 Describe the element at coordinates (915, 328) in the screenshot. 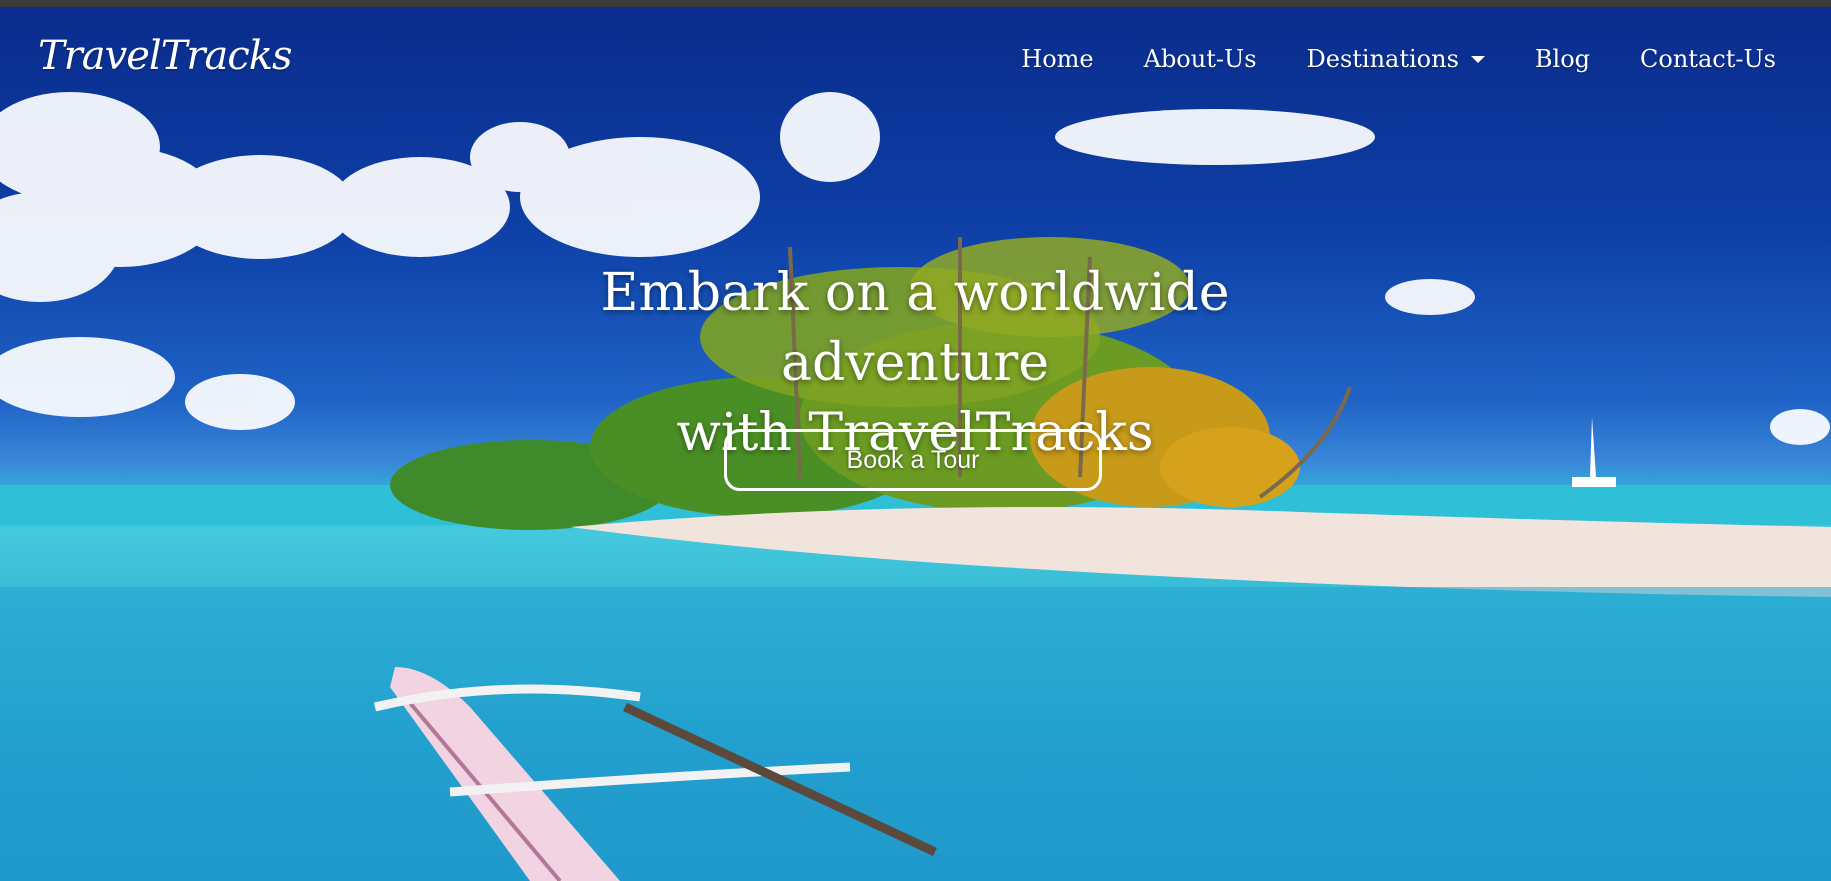

I see `hero-headline-line1: Embark on a worldwide adventure` at that location.